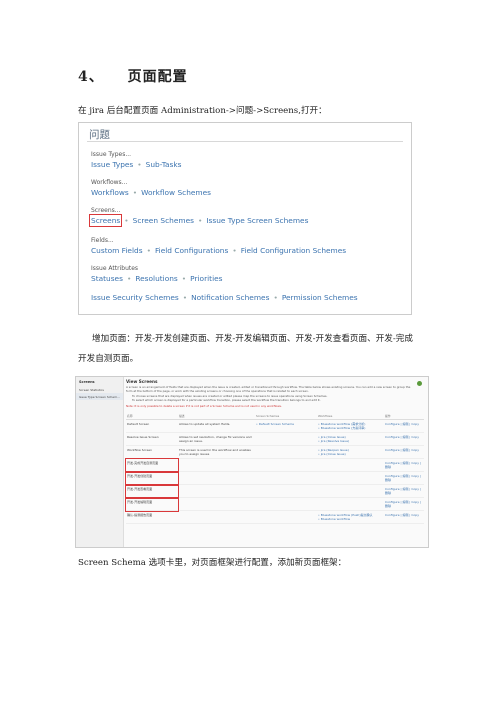 Image resolution: width=500 pixels, height=707 pixels. I want to click on link-sub-tasks: Sub-Tasks, so click(164, 164).